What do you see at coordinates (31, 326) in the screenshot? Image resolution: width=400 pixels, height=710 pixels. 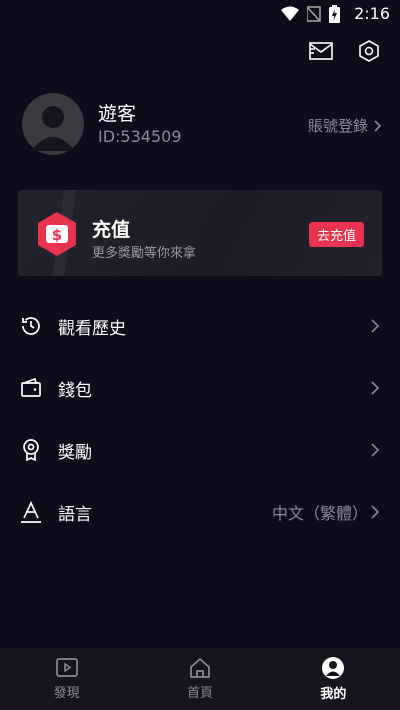 I see `history-icon` at bounding box center [31, 326].